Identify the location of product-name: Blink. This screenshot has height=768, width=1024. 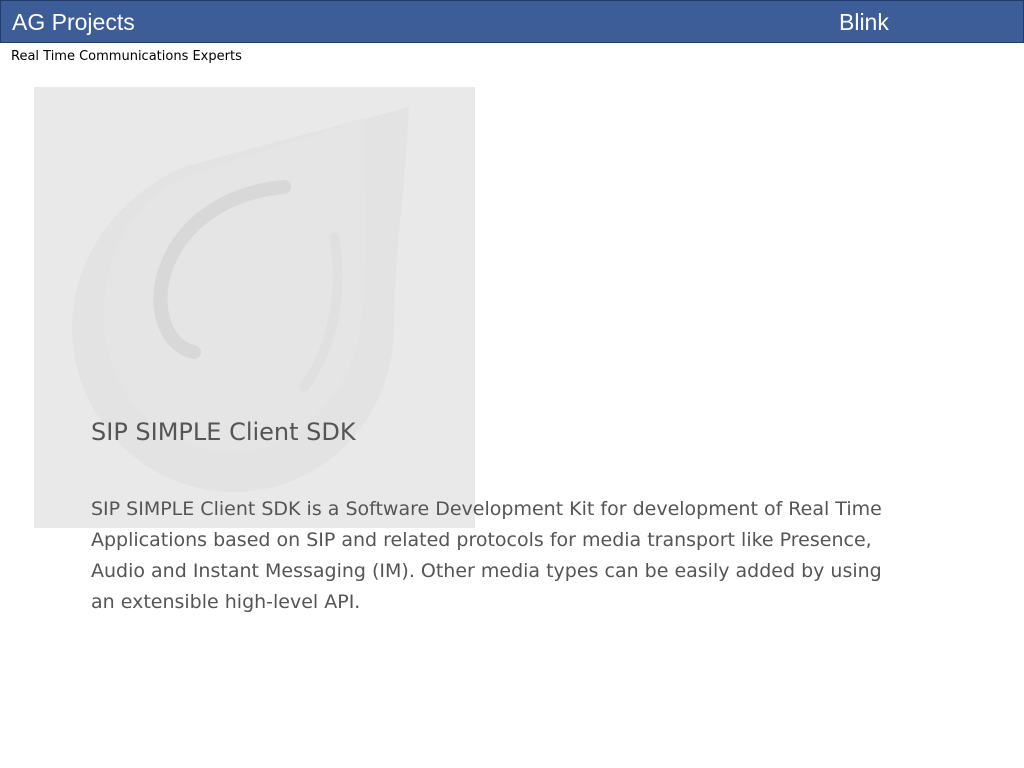
(864, 22).